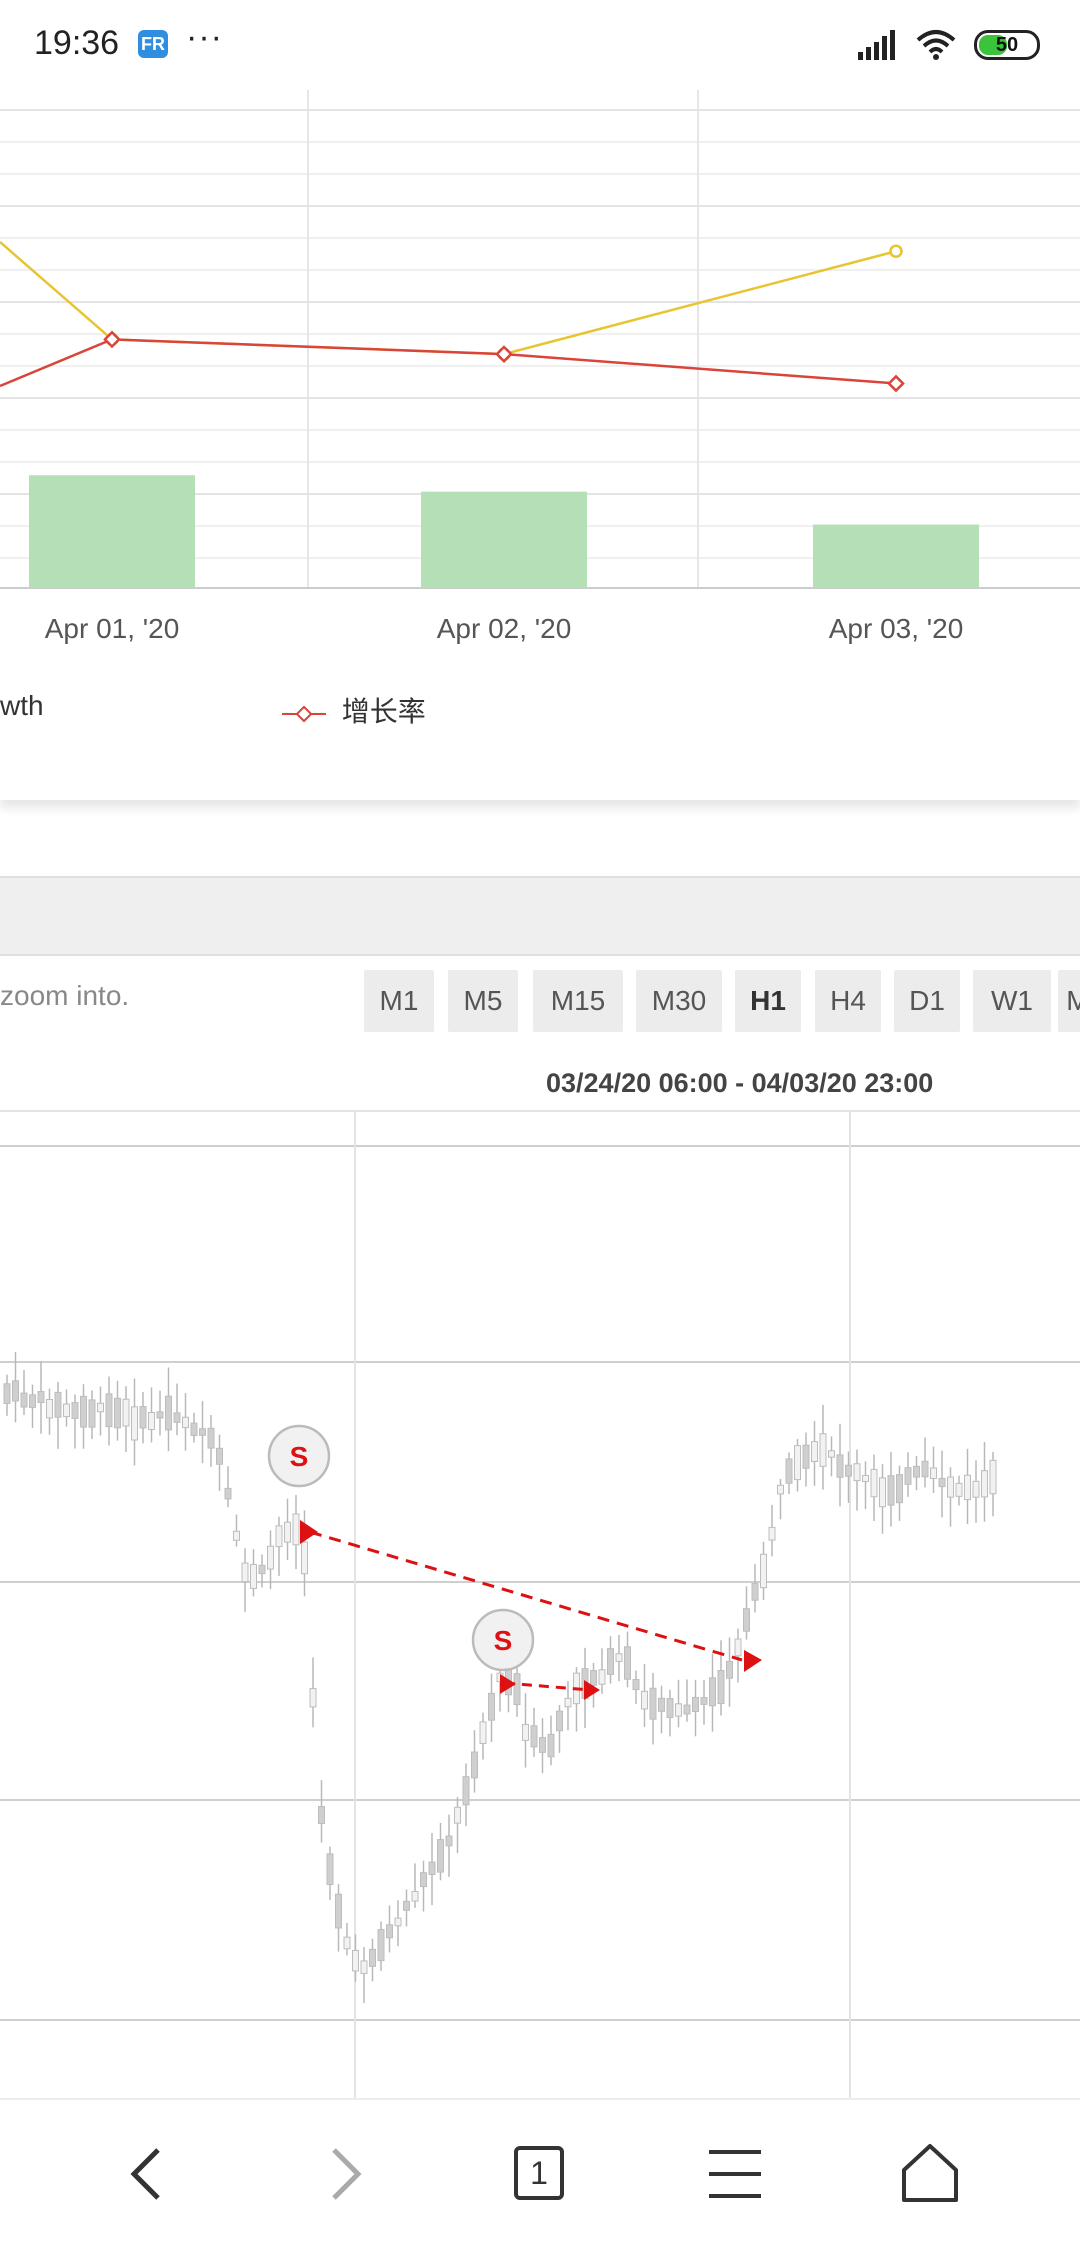 This screenshot has height=2250, width=1080. Describe the element at coordinates (679, 1001) in the screenshot. I see `timeframe-button-m30: M30` at that location.